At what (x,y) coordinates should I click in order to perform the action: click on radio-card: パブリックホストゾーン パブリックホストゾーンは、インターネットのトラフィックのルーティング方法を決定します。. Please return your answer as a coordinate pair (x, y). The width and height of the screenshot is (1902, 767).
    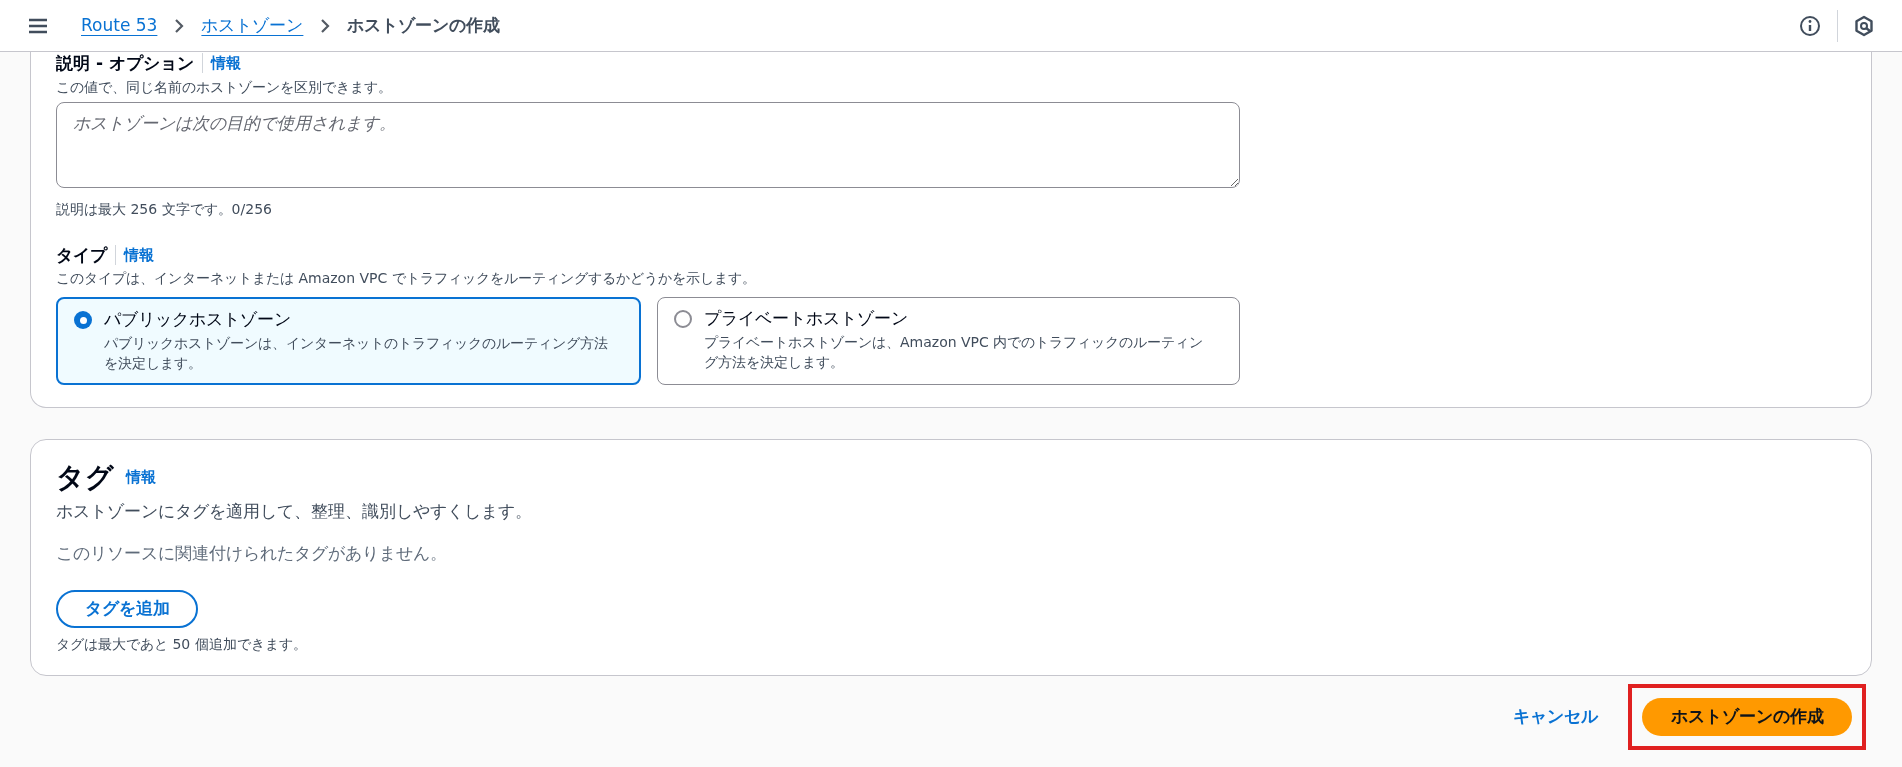
    Looking at the image, I should click on (348, 341).